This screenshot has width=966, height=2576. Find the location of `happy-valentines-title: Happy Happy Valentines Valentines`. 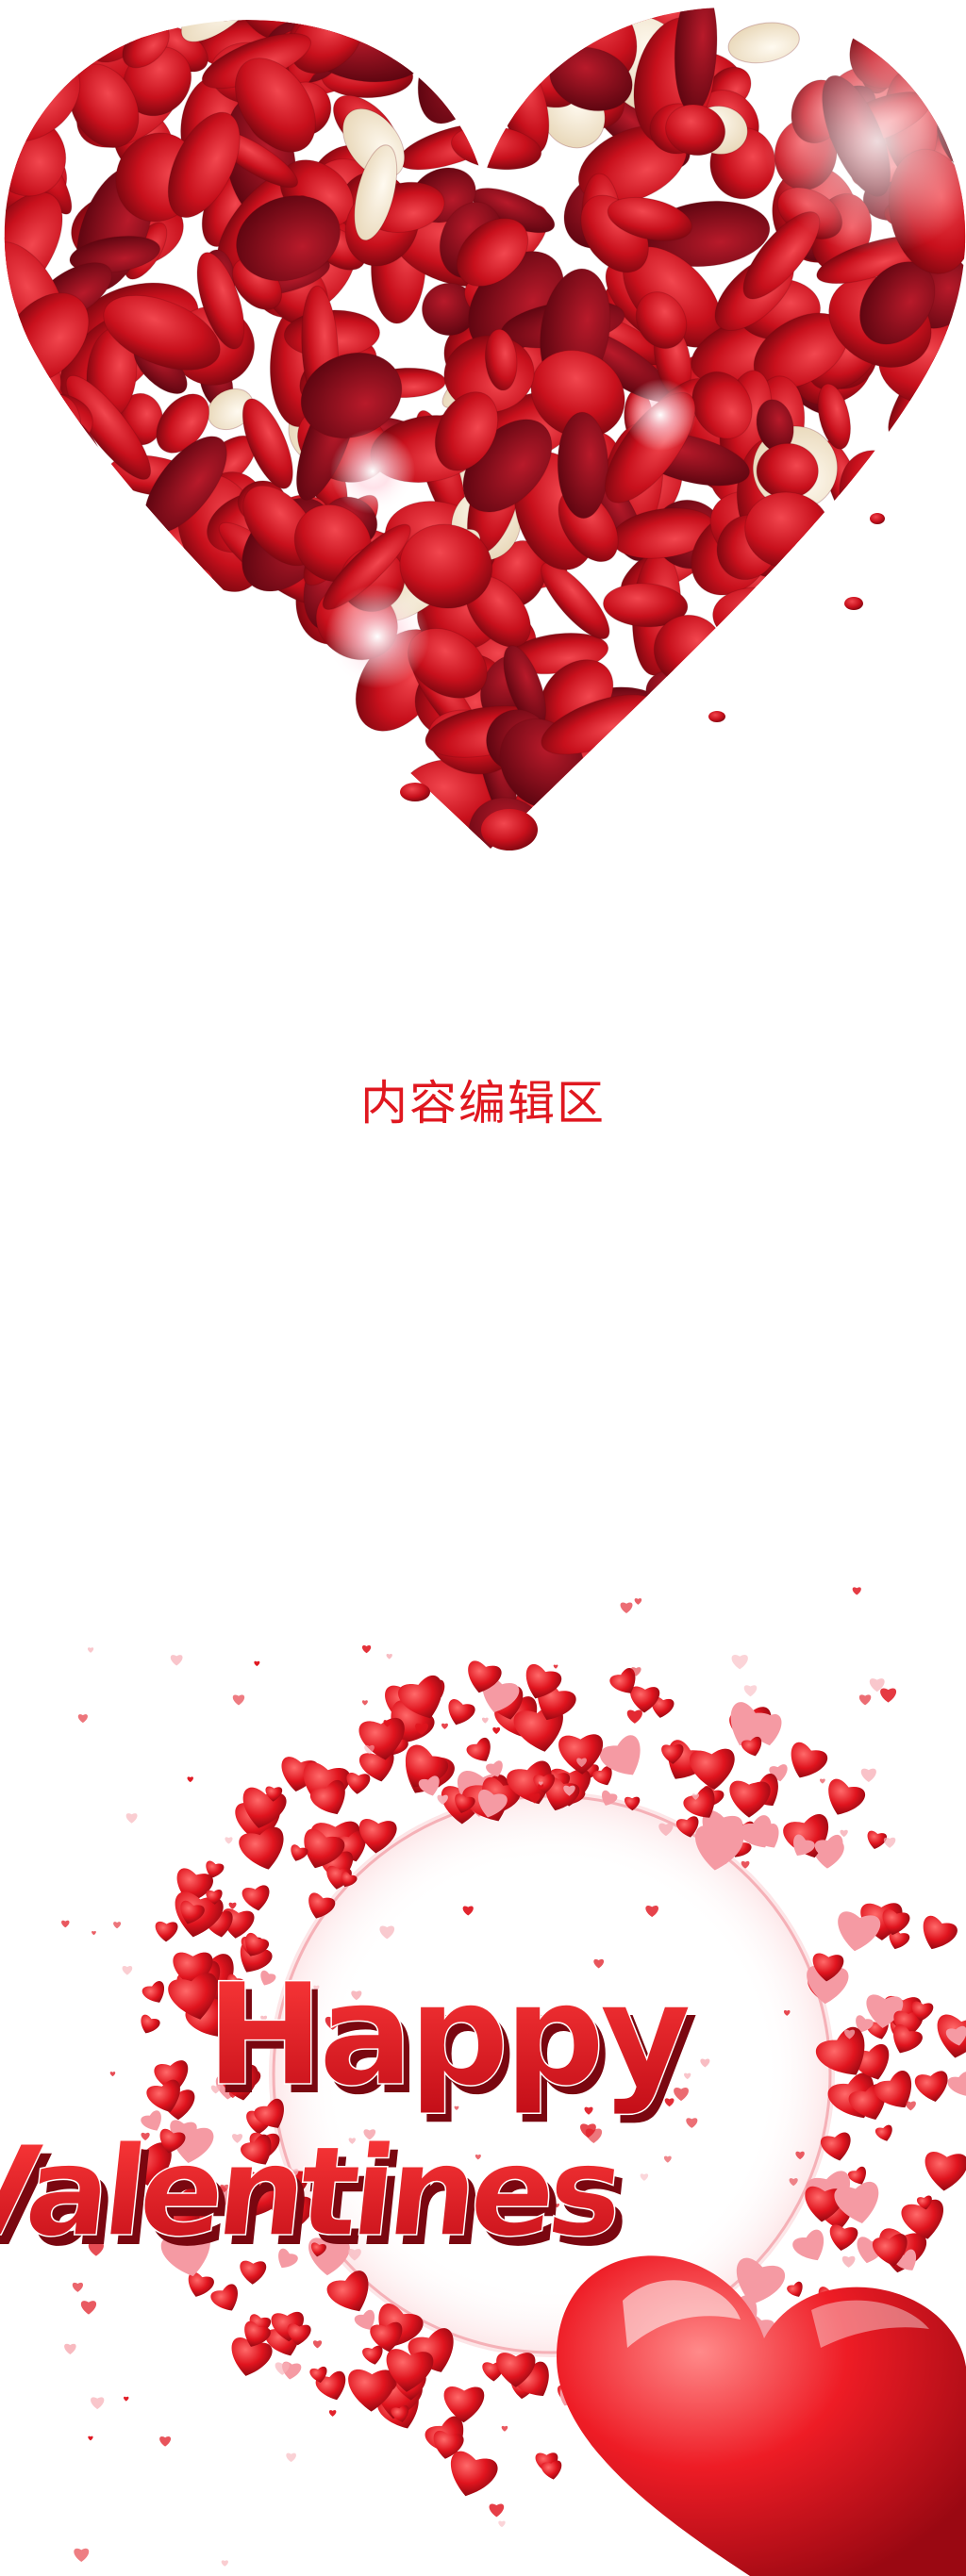

happy-valentines-title: Happy Happy Valentines Valentines is located at coordinates (352, 2113).